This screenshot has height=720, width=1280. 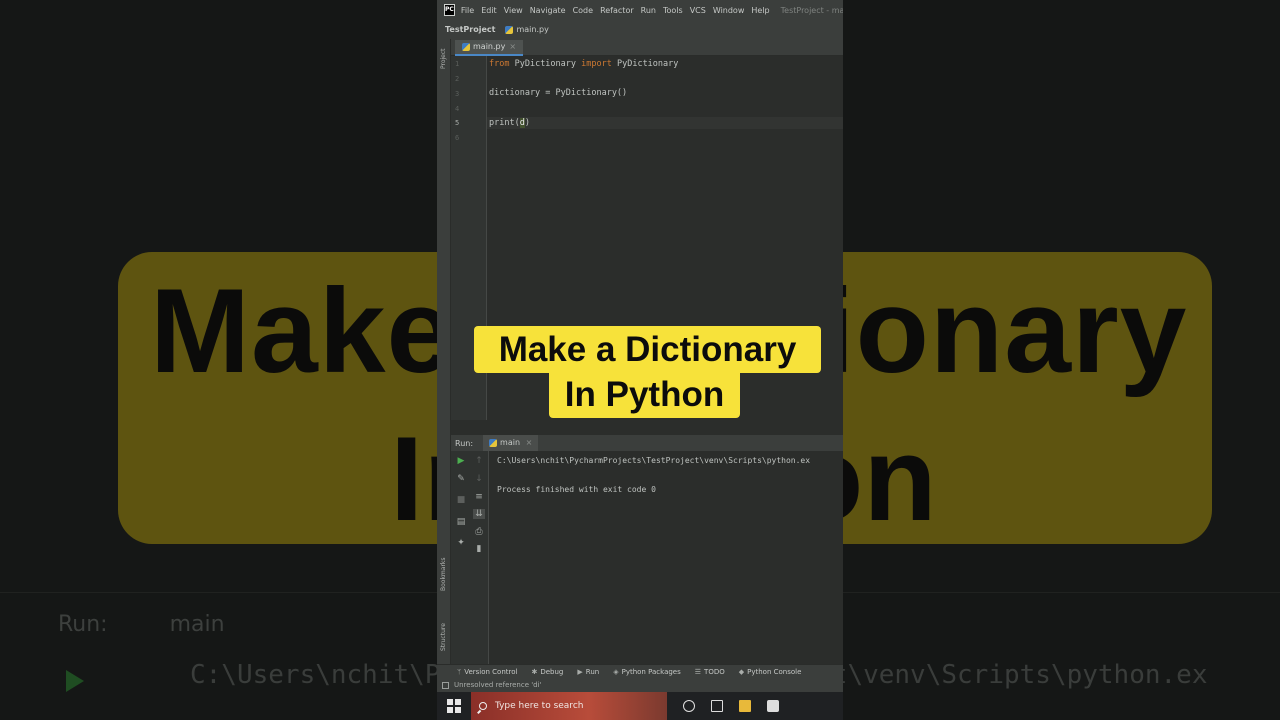 I want to click on tool-label: TODO, so click(x=714, y=671).